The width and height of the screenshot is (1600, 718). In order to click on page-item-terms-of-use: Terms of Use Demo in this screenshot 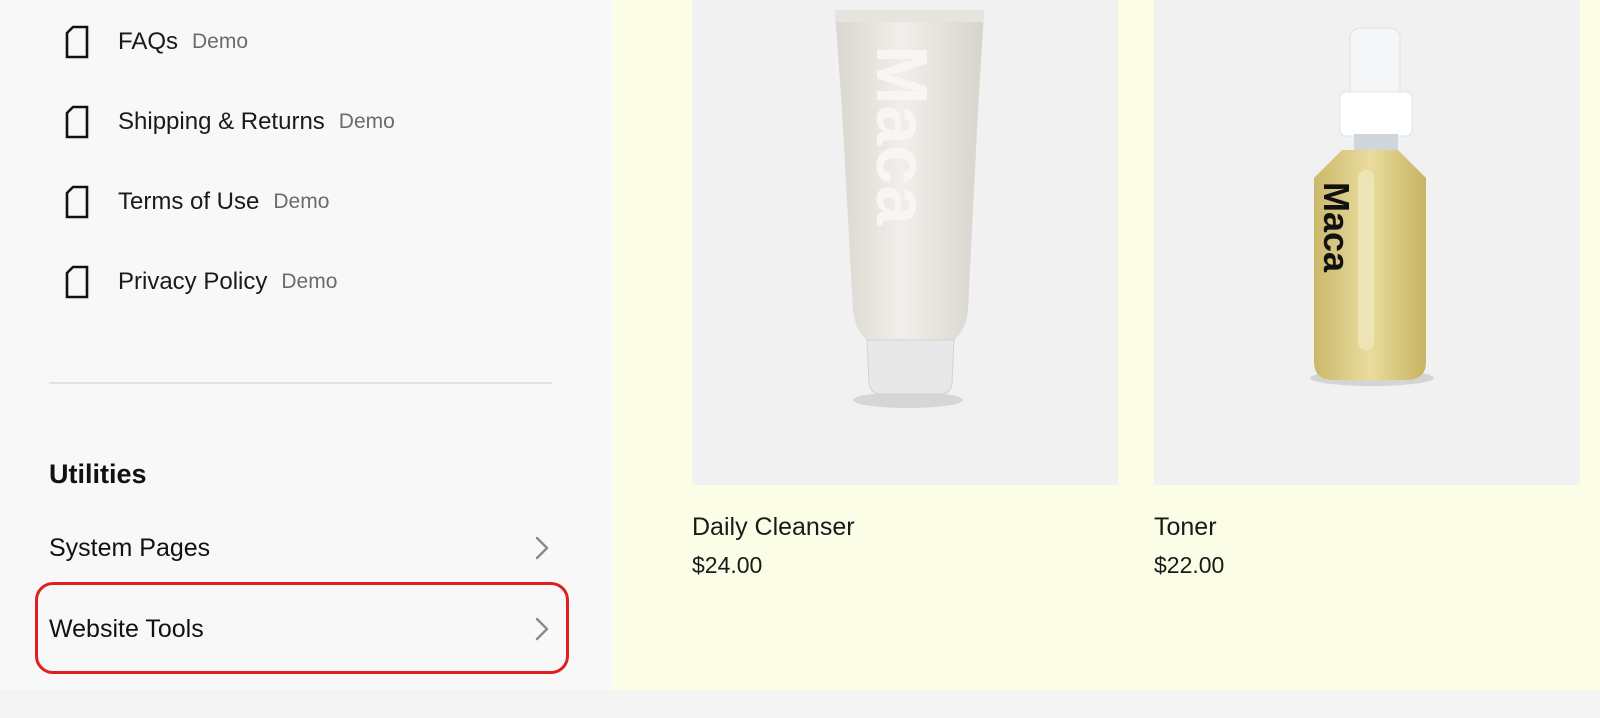, I will do `click(196, 202)`.